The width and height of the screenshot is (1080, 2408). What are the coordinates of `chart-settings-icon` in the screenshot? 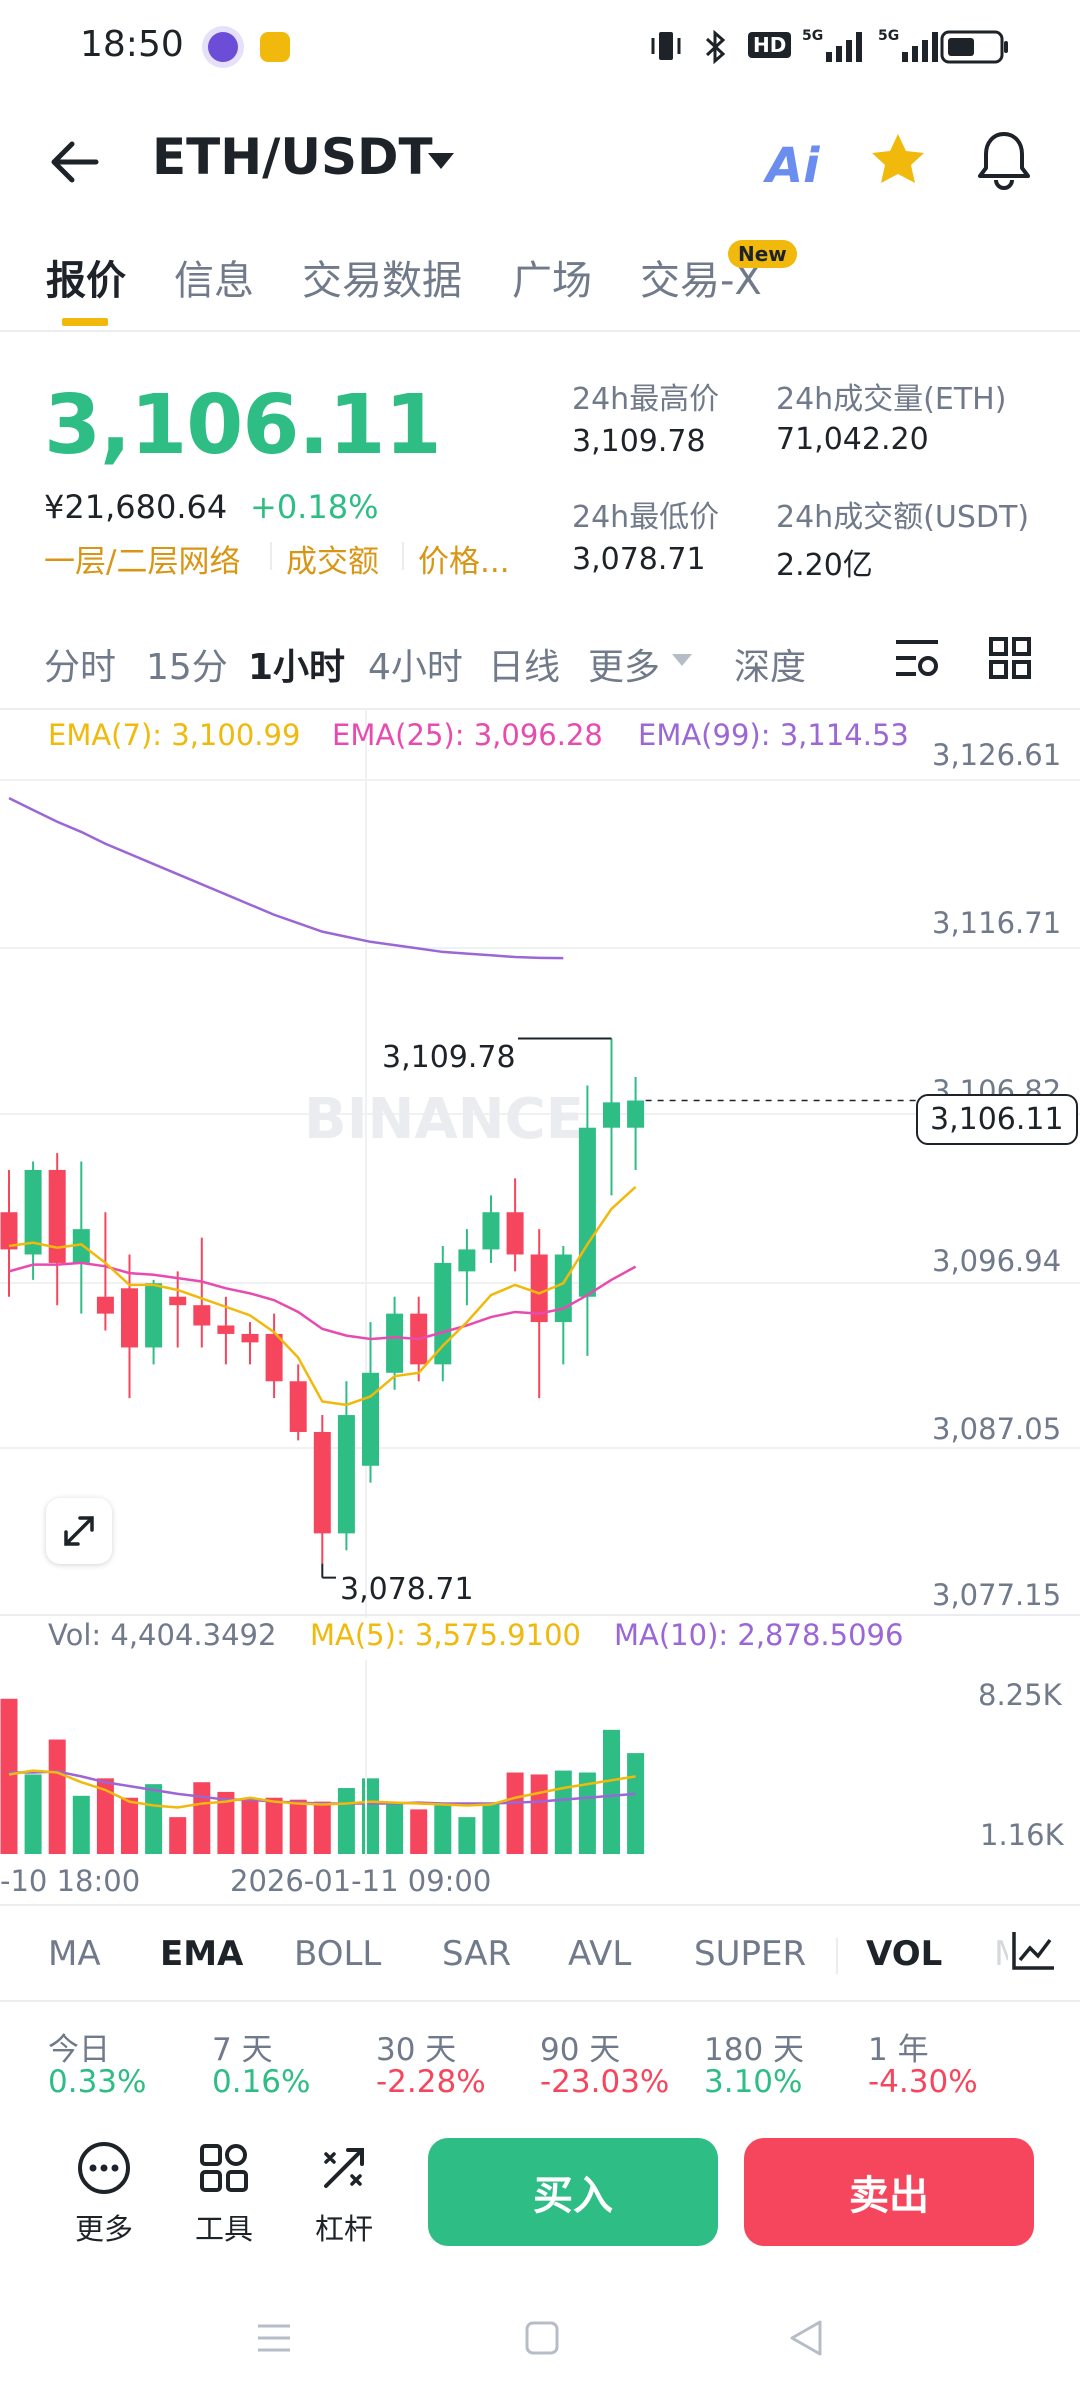 It's located at (917, 658).